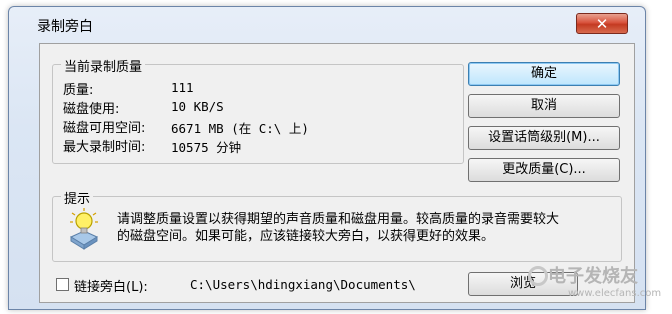 The image size is (672, 314). What do you see at coordinates (544, 74) in the screenshot?
I see `ok-button: 确定` at bounding box center [544, 74].